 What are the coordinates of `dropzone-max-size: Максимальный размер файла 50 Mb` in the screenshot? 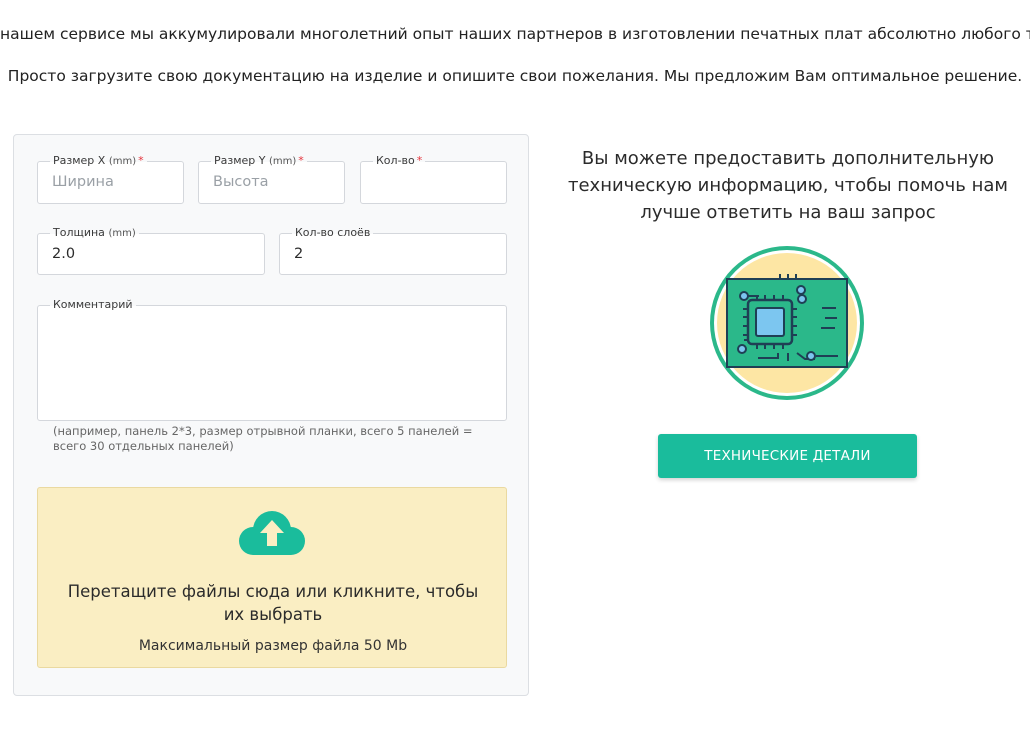 It's located at (273, 646).